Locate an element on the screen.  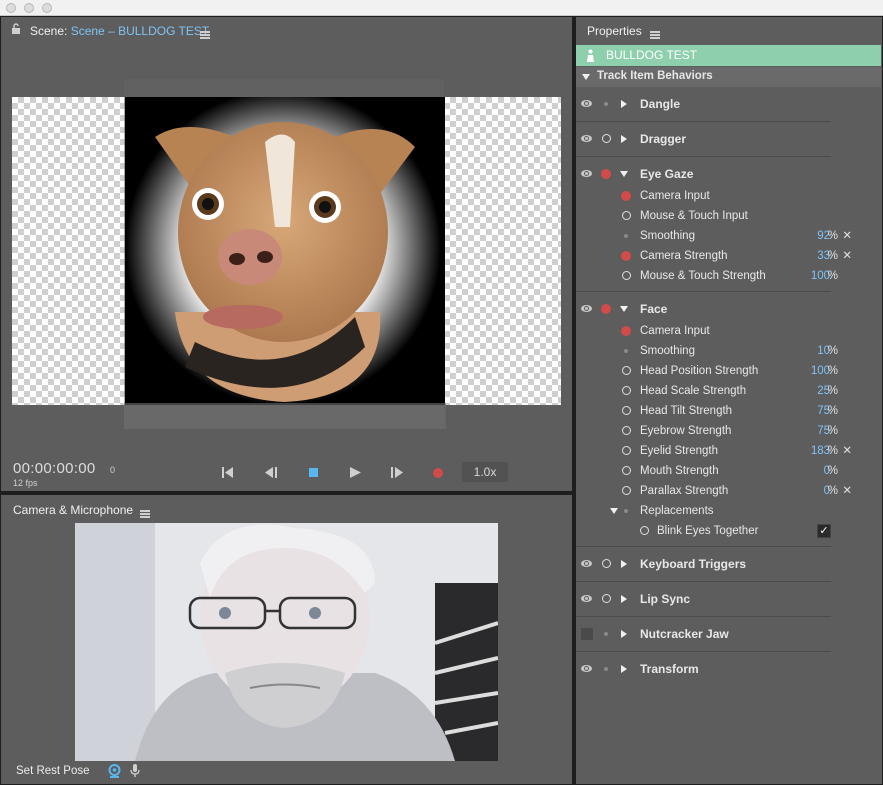
camera-toggle-button is located at coordinates (114, 772).